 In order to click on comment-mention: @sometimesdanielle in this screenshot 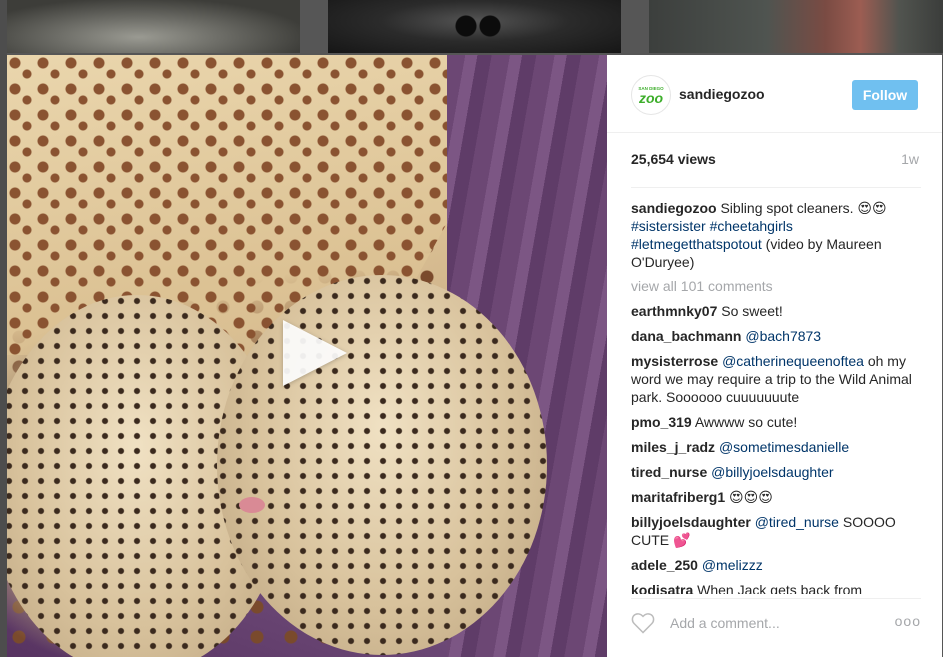, I will do `click(784, 447)`.